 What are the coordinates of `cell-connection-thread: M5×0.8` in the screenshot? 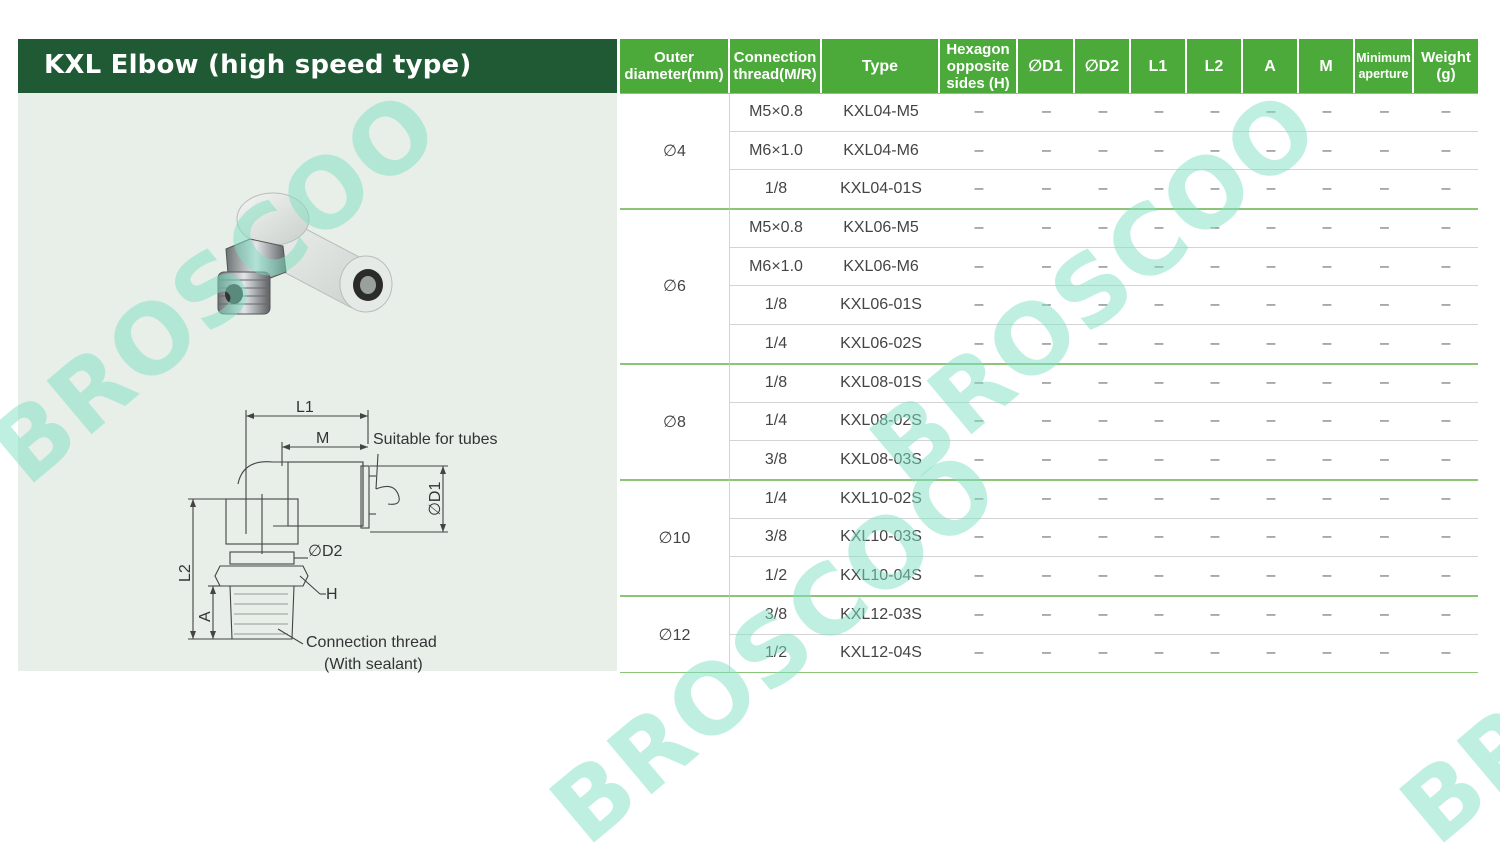 It's located at (776, 228).